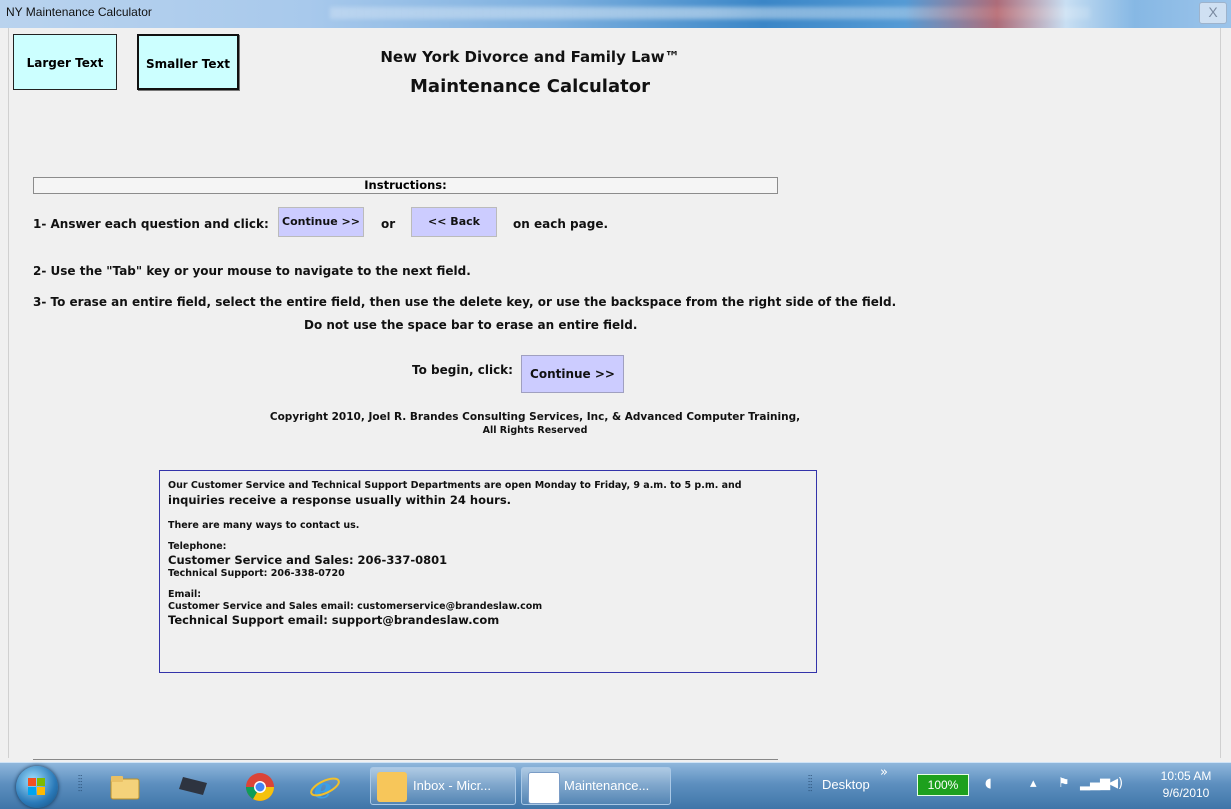  What do you see at coordinates (1064, 783) in the screenshot?
I see `action-center-flag-icon: ⚑` at bounding box center [1064, 783].